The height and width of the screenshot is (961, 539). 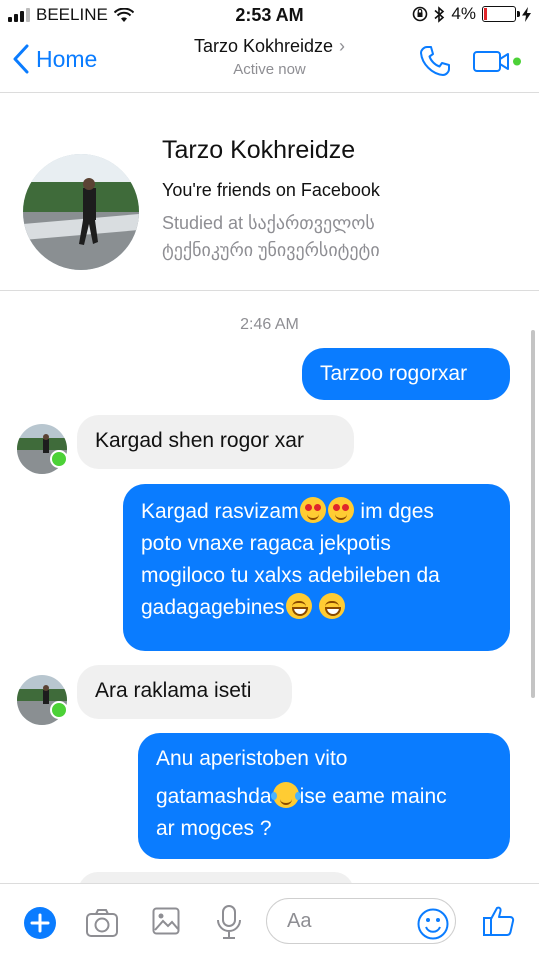 What do you see at coordinates (433, 924) in the screenshot?
I see `emoji-icon` at bounding box center [433, 924].